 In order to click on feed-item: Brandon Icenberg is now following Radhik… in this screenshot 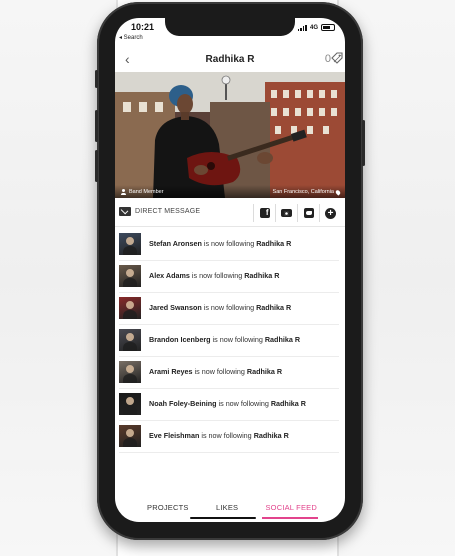, I will do `click(229, 341)`.